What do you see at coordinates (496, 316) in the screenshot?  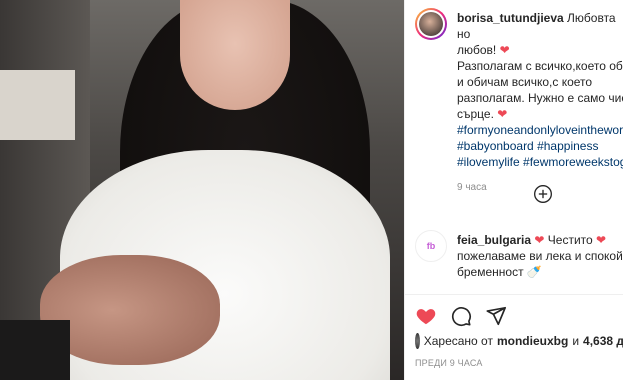 I see `share-icon` at bounding box center [496, 316].